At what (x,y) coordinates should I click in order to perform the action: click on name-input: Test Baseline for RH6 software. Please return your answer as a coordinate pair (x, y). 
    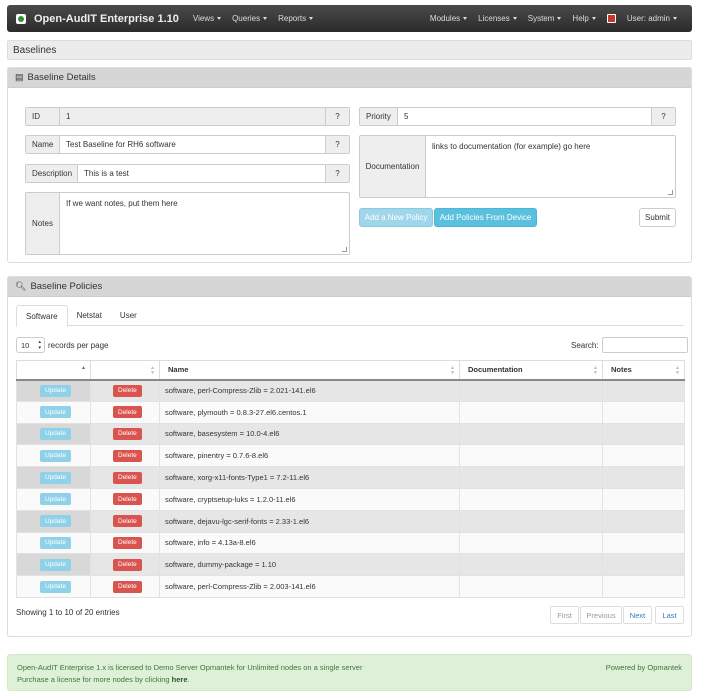
    Looking at the image, I should click on (192, 144).